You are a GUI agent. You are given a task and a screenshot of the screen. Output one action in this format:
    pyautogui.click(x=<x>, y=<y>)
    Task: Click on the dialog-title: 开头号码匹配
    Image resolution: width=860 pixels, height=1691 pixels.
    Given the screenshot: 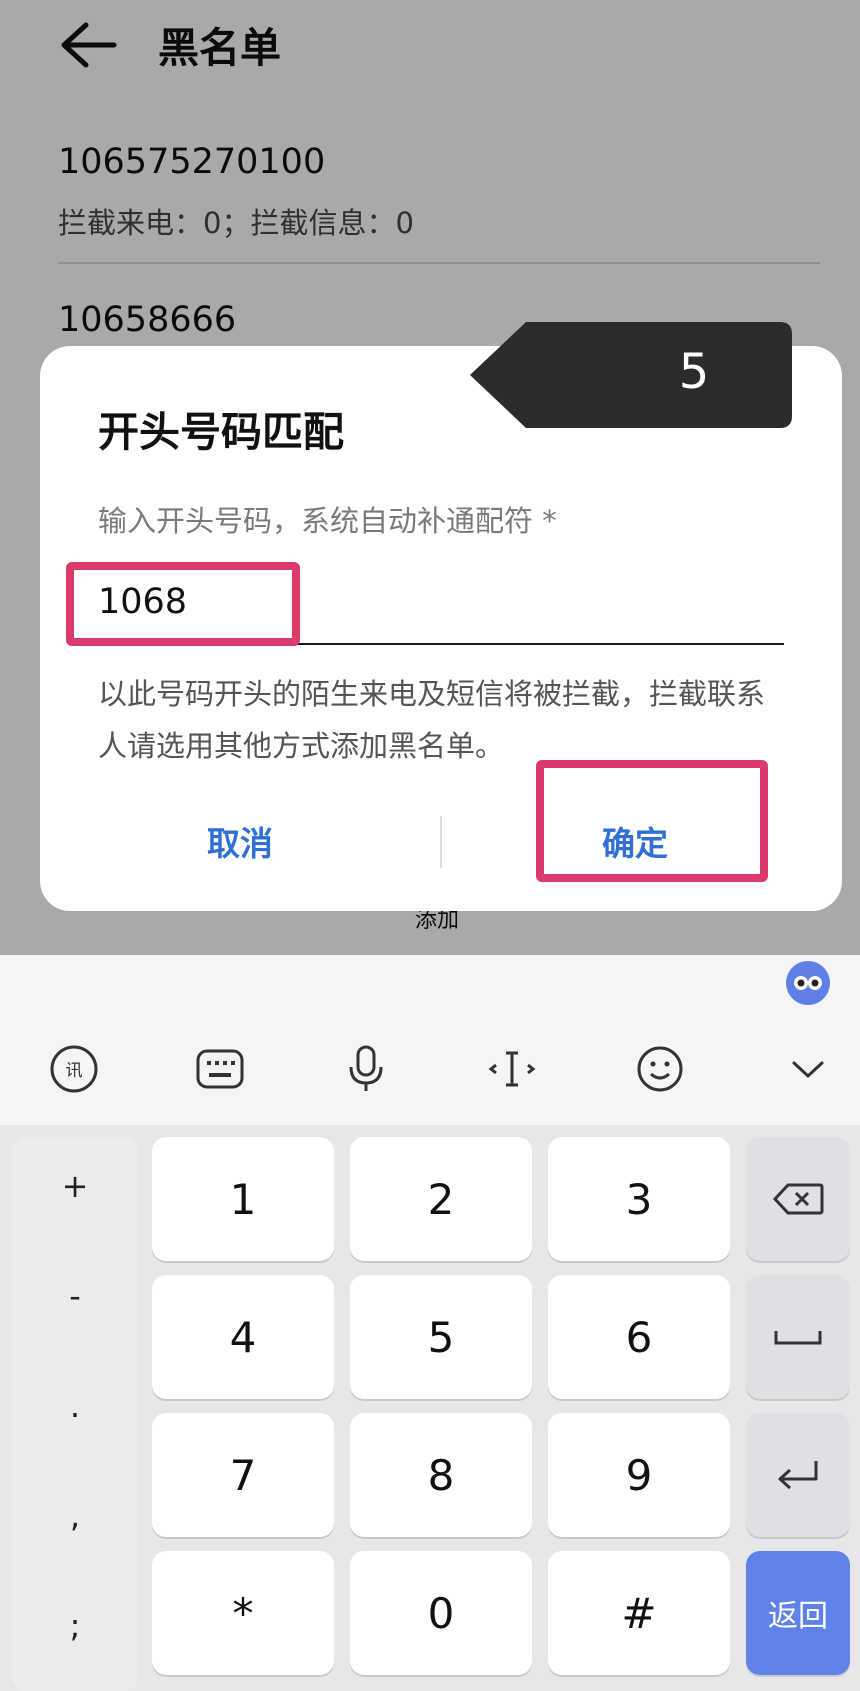 What is the action you would take?
    pyautogui.click(x=221, y=432)
    